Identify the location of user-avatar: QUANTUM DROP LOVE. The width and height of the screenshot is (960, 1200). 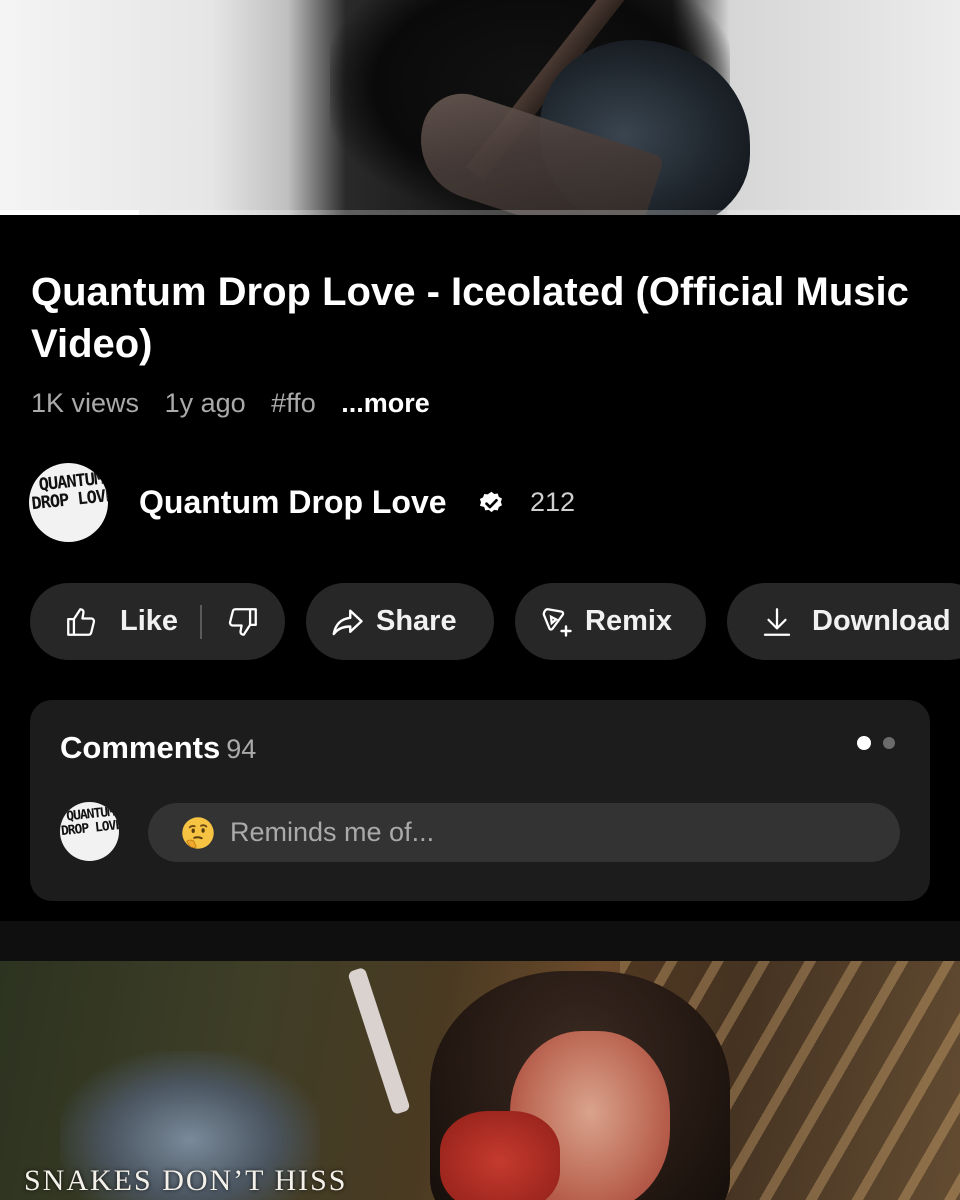
(89, 831).